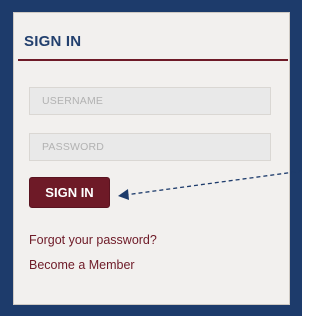 This screenshot has width=320, height=316. What do you see at coordinates (153, 60) in the screenshot?
I see `heading-divider` at bounding box center [153, 60].